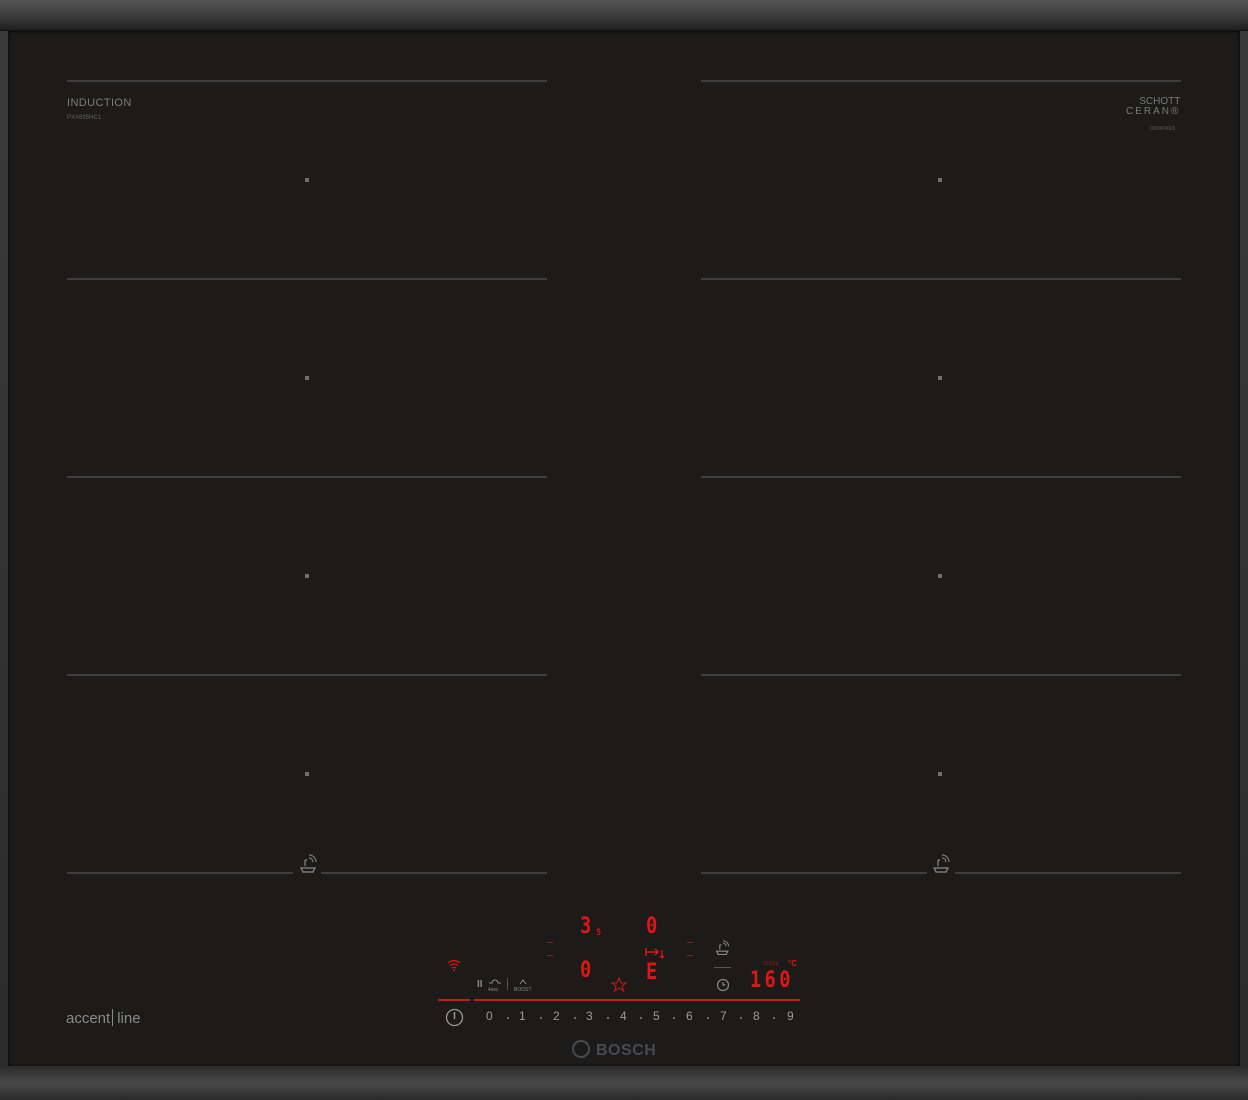 The image size is (1248, 1100). Describe the element at coordinates (756, 1016) in the screenshot. I see `slider-step-8: 8` at that location.